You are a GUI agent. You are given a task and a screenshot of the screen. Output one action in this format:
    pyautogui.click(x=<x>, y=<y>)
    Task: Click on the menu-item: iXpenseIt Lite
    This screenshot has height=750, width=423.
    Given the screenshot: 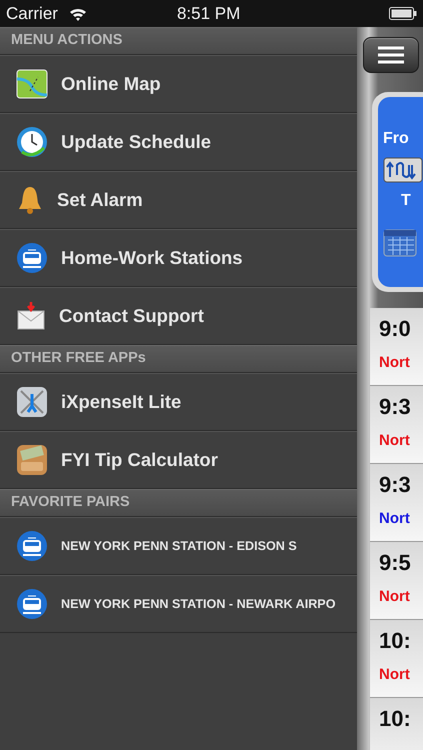 What is the action you would take?
    pyautogui.click(x=178, y=402)
    